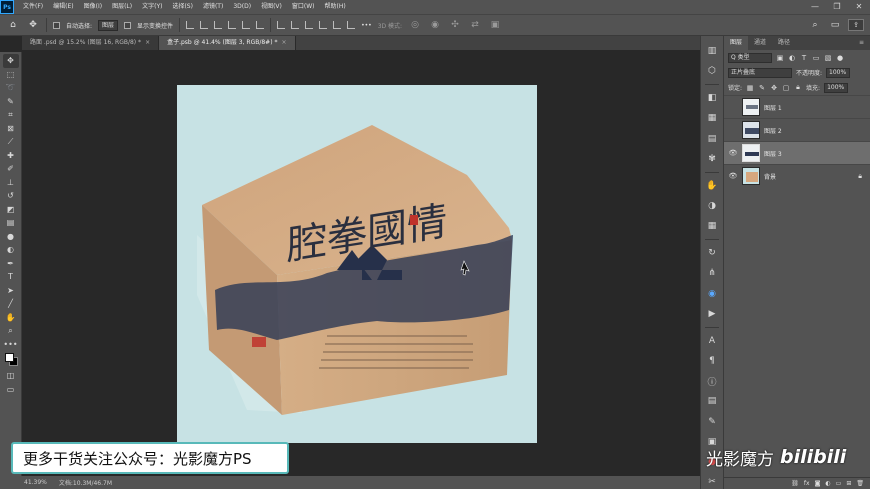  What do you see at coordinates (712, 361) in the screenshot?
I see `paragraph-panel-icon: ¶` at bounding box center [712, 361].